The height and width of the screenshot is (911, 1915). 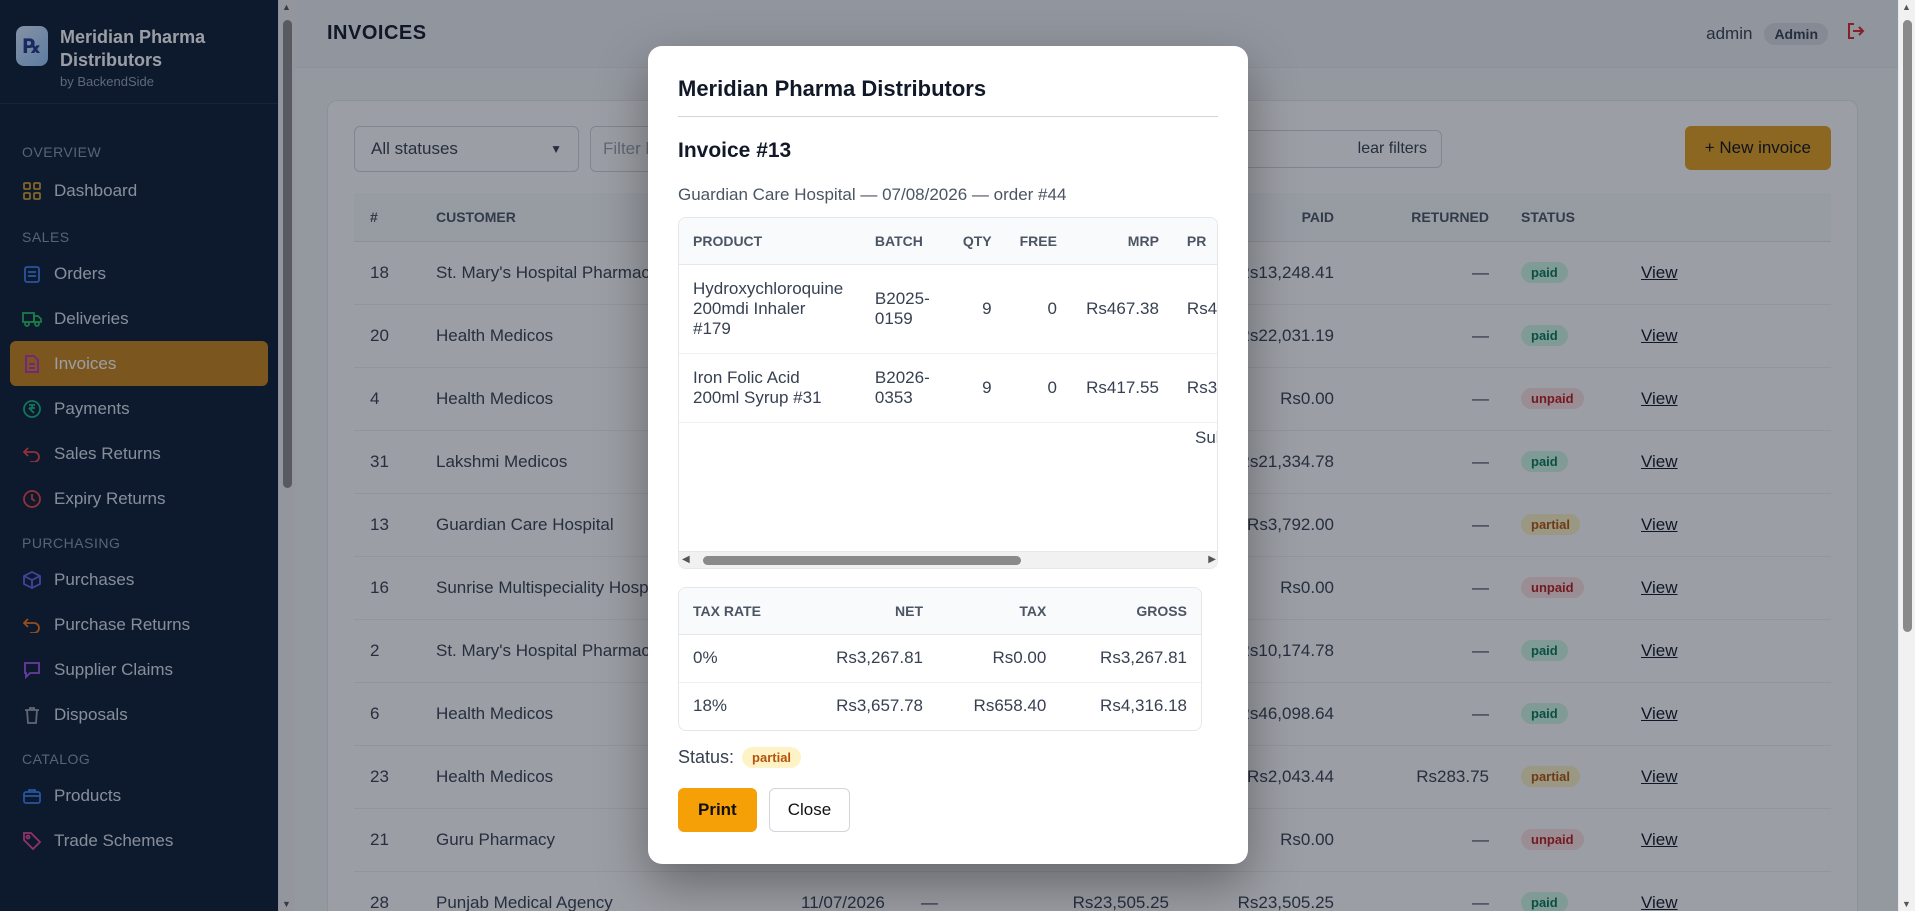 I want to click on item-mrp: Rs467.38, so click(x=1121, y=309).